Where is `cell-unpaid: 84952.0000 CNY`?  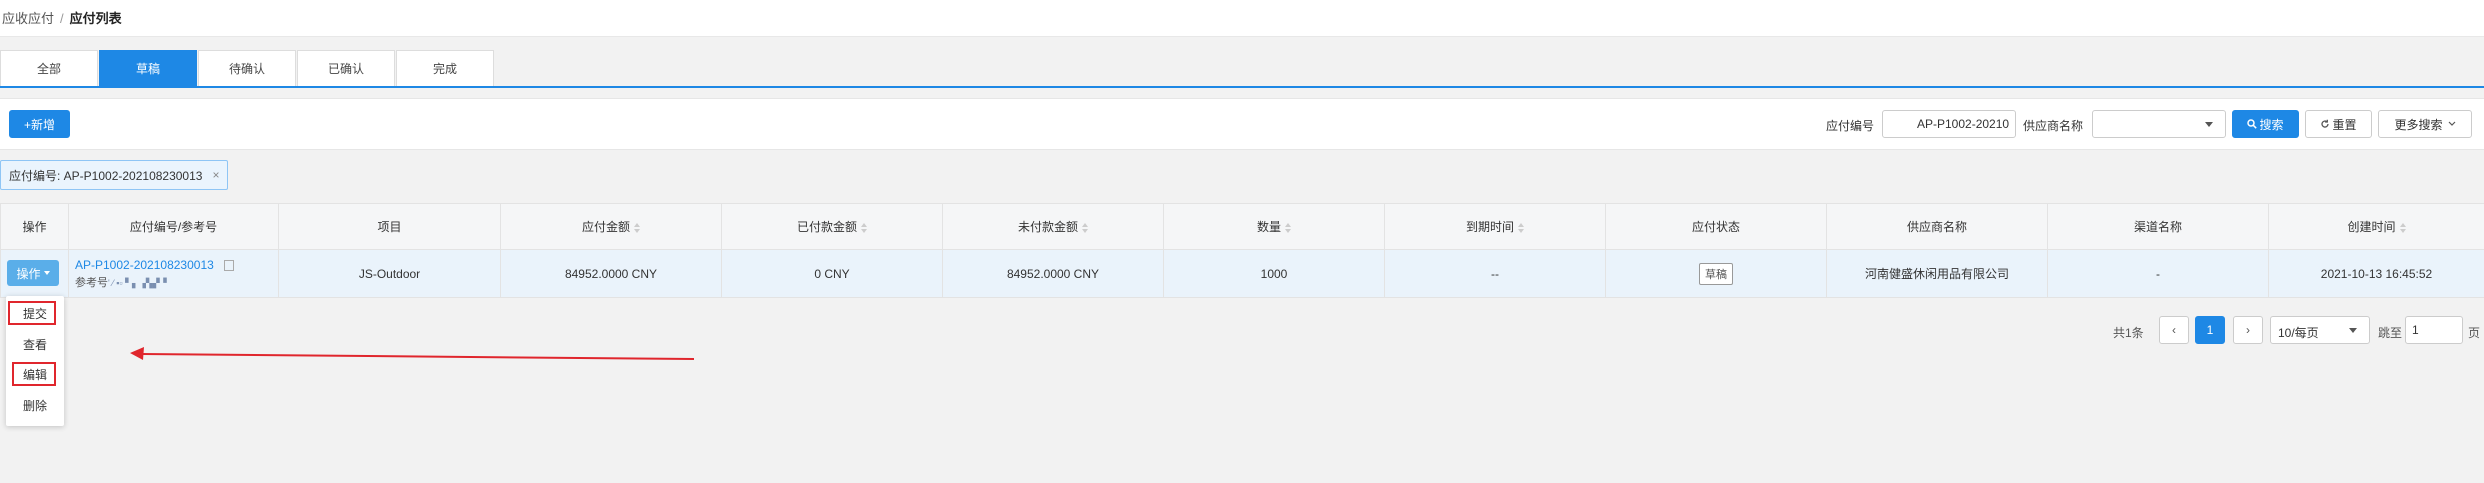 cell-unpaid: 84952.0000 CNY is located at coordinates (1053, 273).